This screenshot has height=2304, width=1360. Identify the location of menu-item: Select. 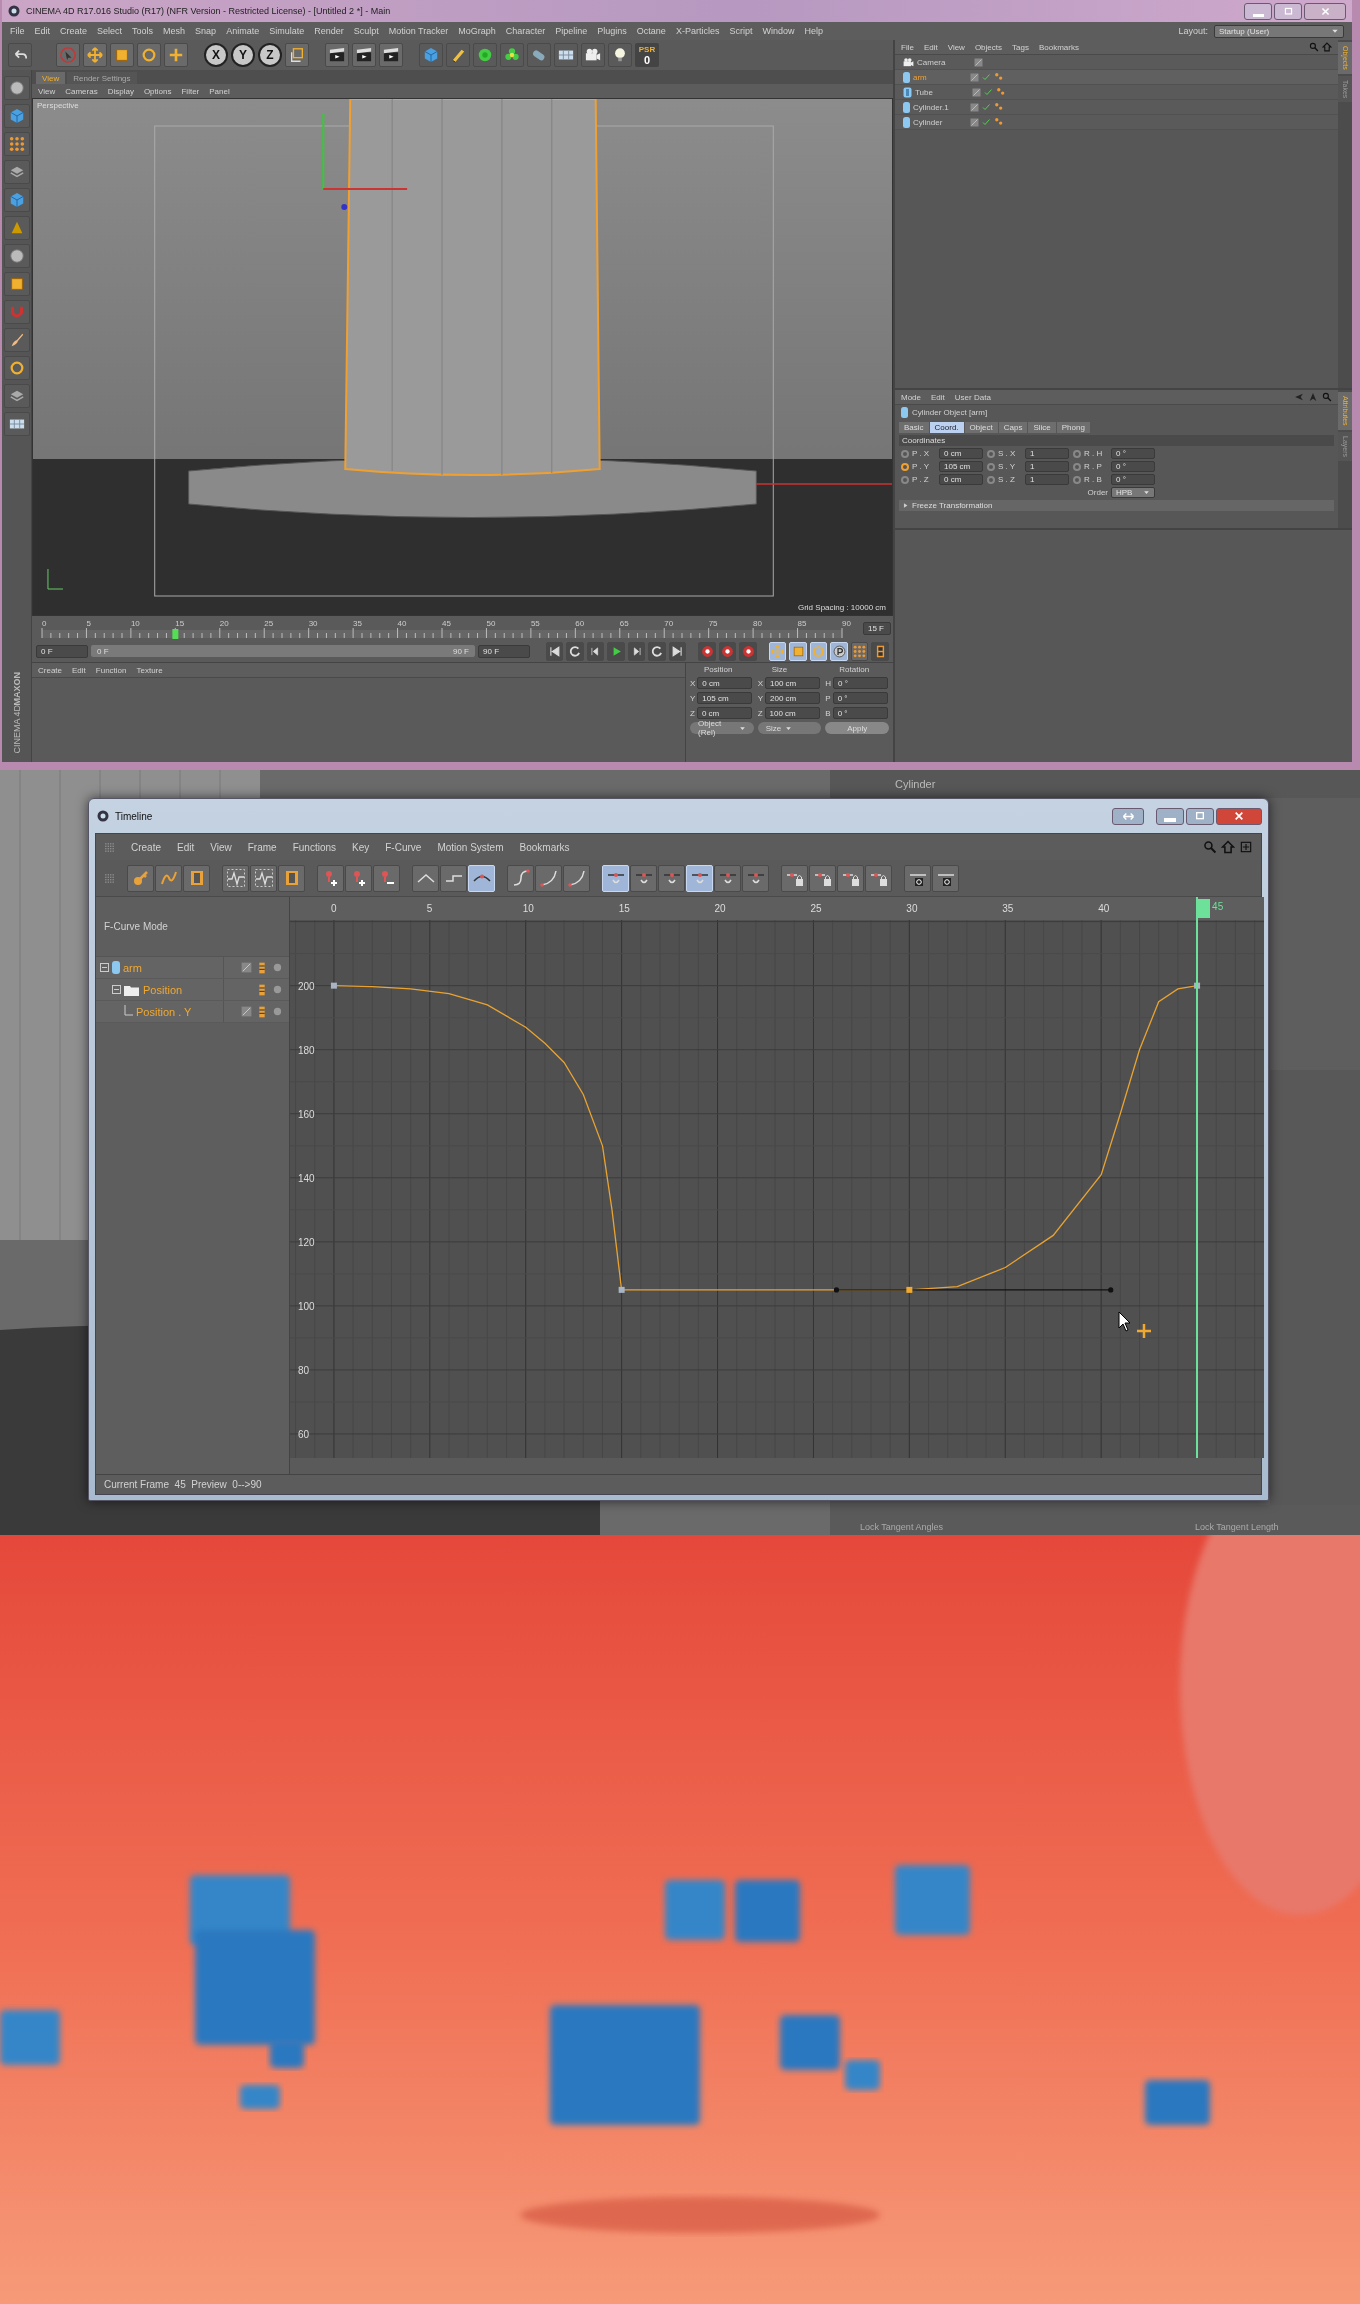
(110, 31).